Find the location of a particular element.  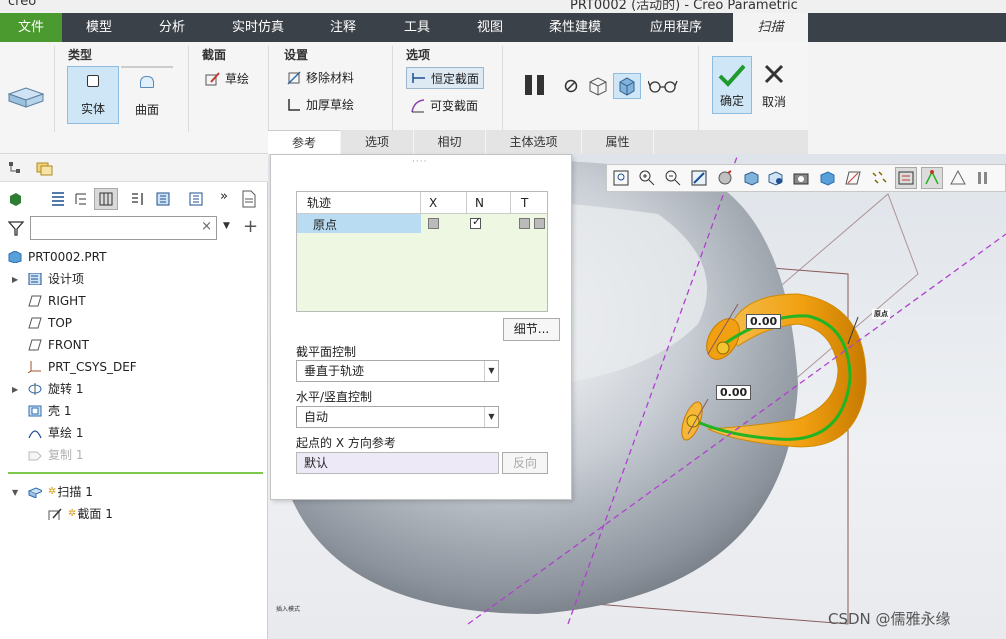

columns-toggle is located at coordinates (106, 199).